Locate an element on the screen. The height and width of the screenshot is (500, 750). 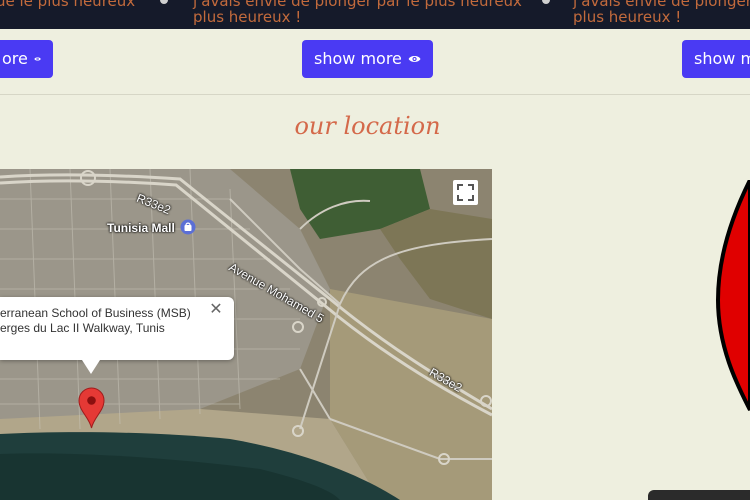
show-more-label: show m is located at coordinates (722, 58).